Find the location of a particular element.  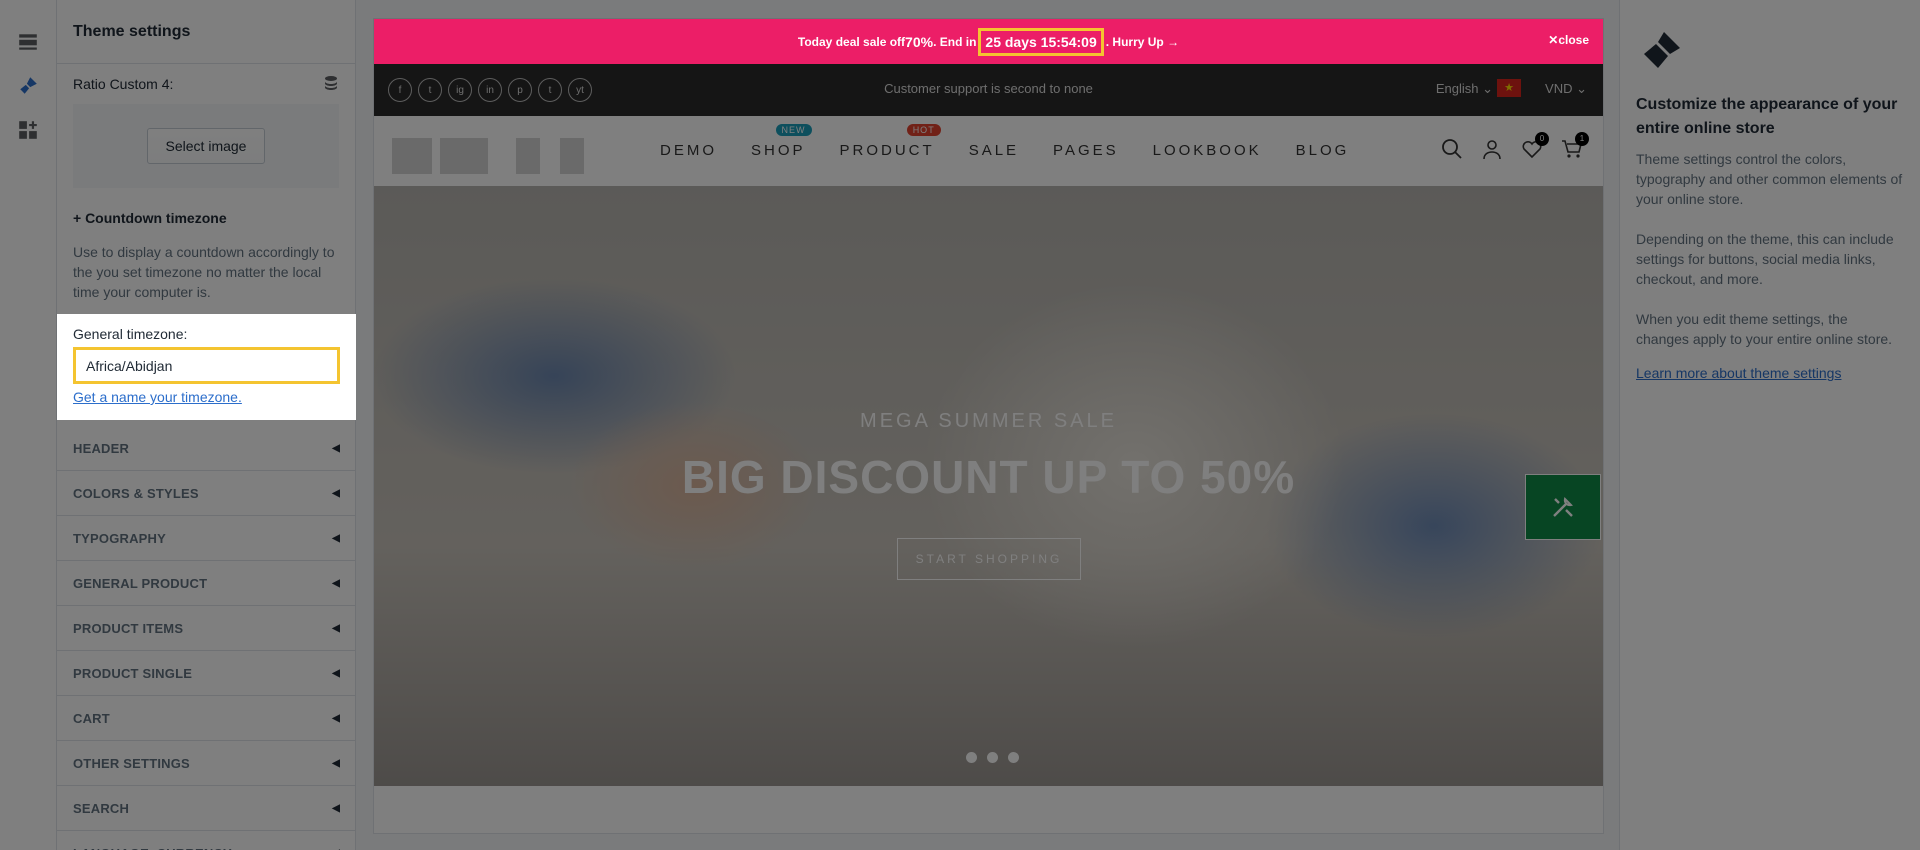

menu-badge: HOT is located at coordinates (923, 130).